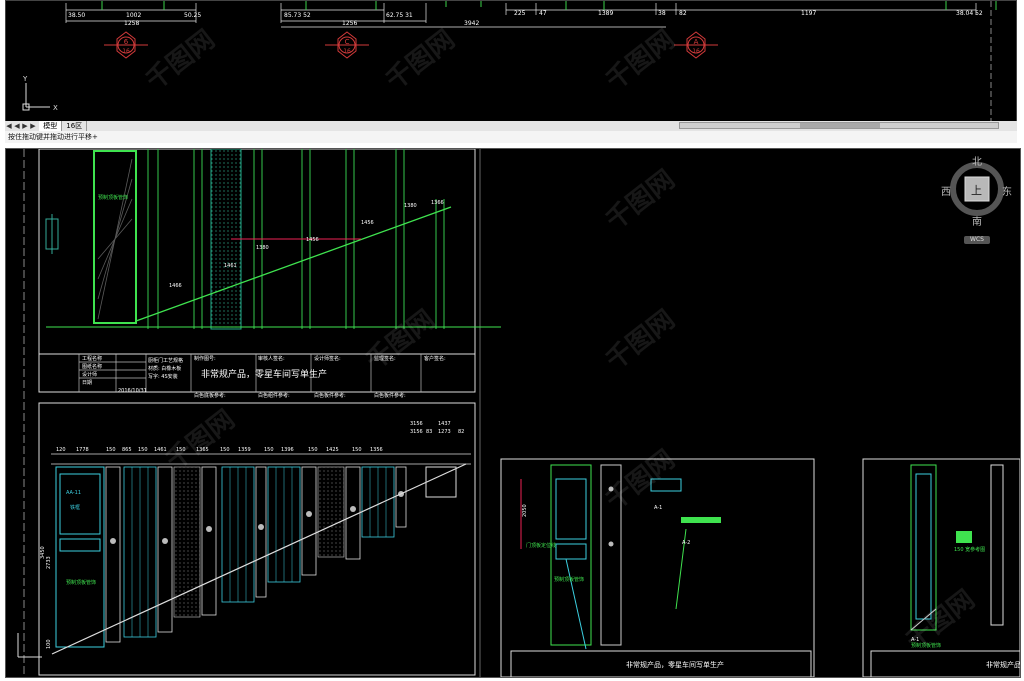  Describe the element at coordinates (620, 557) in the screenshot. I see `detail-elevation` at that location.